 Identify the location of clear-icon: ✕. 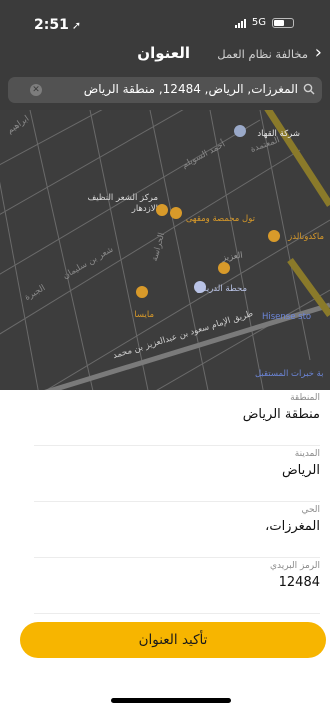
(36, 90).